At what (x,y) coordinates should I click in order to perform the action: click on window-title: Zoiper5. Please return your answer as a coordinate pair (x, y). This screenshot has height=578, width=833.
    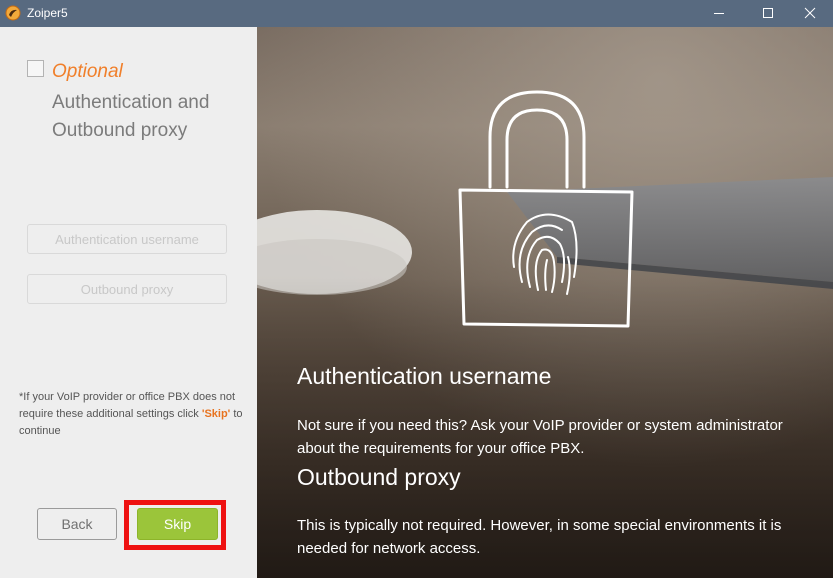
    Looking at the image, I should click on (47, 13).